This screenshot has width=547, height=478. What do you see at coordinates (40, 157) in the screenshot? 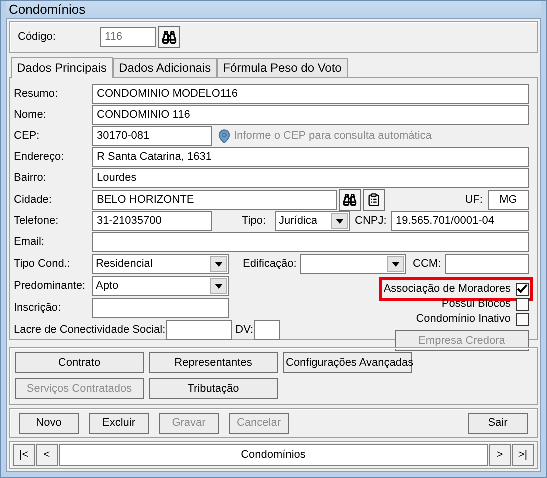
I see `field-label: Endereço:` at bounding box center [40, 157].